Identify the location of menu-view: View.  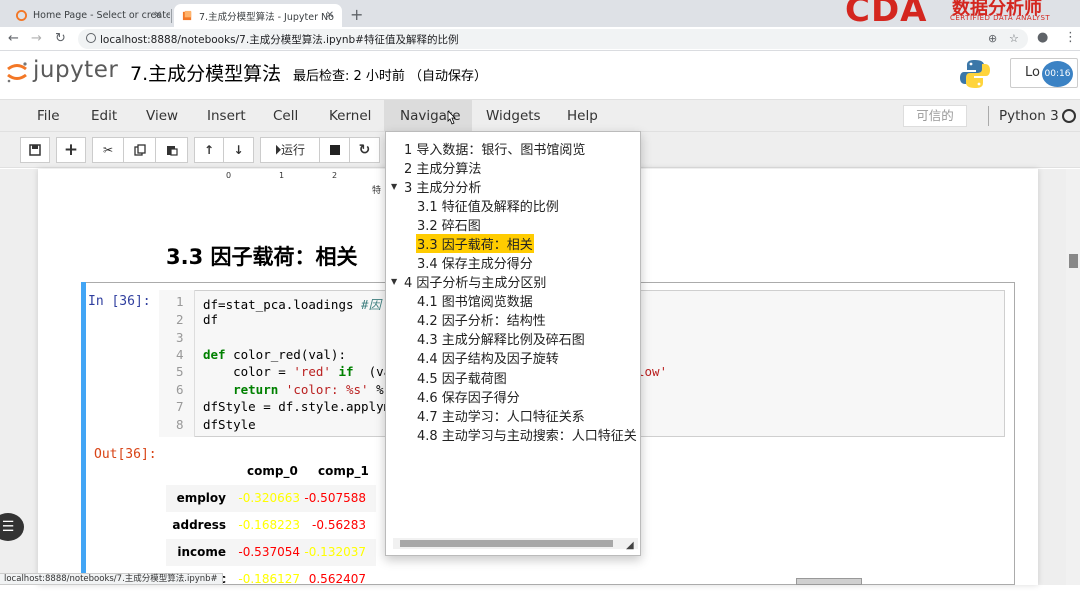
(162, 116).